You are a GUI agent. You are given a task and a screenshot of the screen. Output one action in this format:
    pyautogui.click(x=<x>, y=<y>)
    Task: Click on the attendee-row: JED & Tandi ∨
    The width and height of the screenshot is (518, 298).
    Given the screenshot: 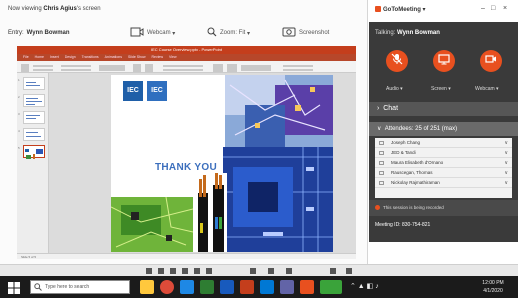 What is the action you would take?
    pyautogui.click(x=443, y=153)
    